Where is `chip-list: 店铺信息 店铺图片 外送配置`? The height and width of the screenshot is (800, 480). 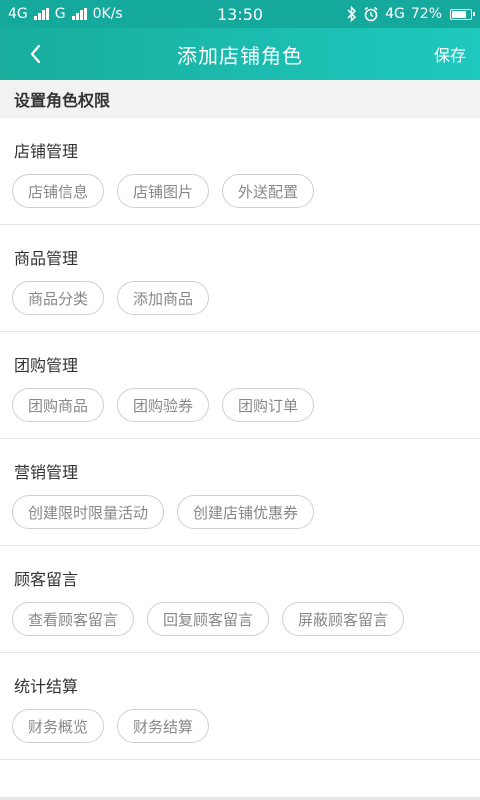 chip-list: 店铺信息 店铺图片 外送配置 is located at coordinates (240, 199).